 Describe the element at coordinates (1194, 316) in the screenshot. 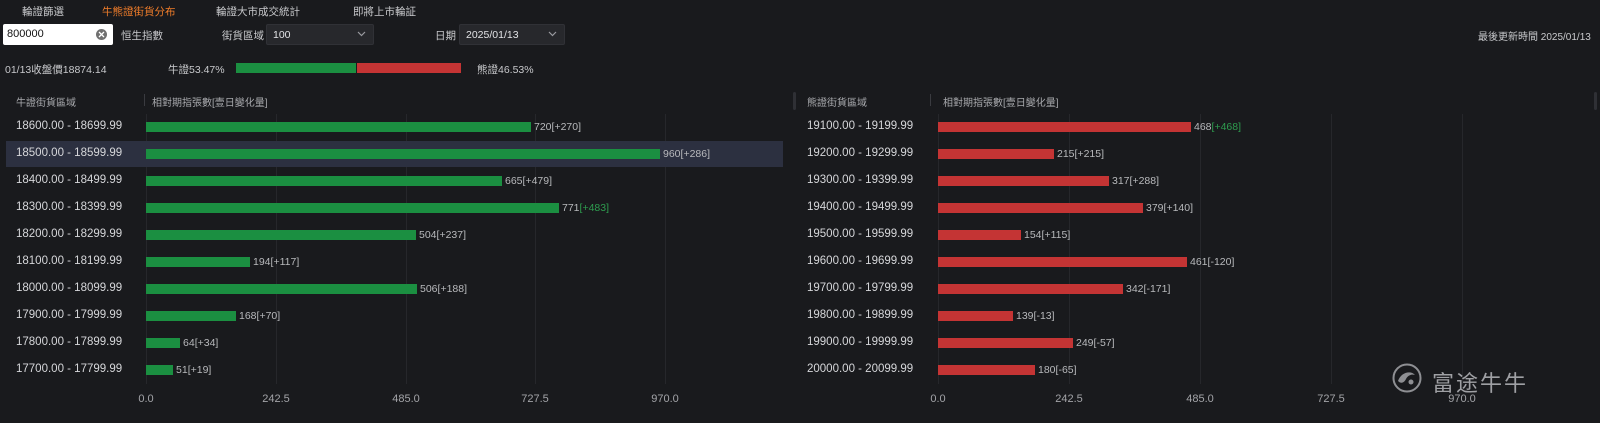

I see `table-row: 19800.00 - 19899.99 139[-13]` at that location.